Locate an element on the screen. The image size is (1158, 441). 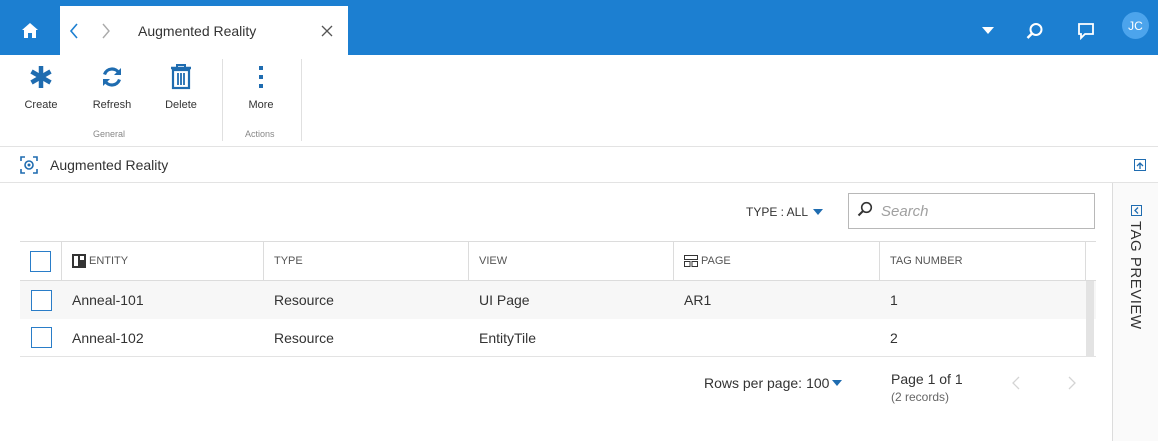
delete-label: Delete is located at coordinates (181, 105).